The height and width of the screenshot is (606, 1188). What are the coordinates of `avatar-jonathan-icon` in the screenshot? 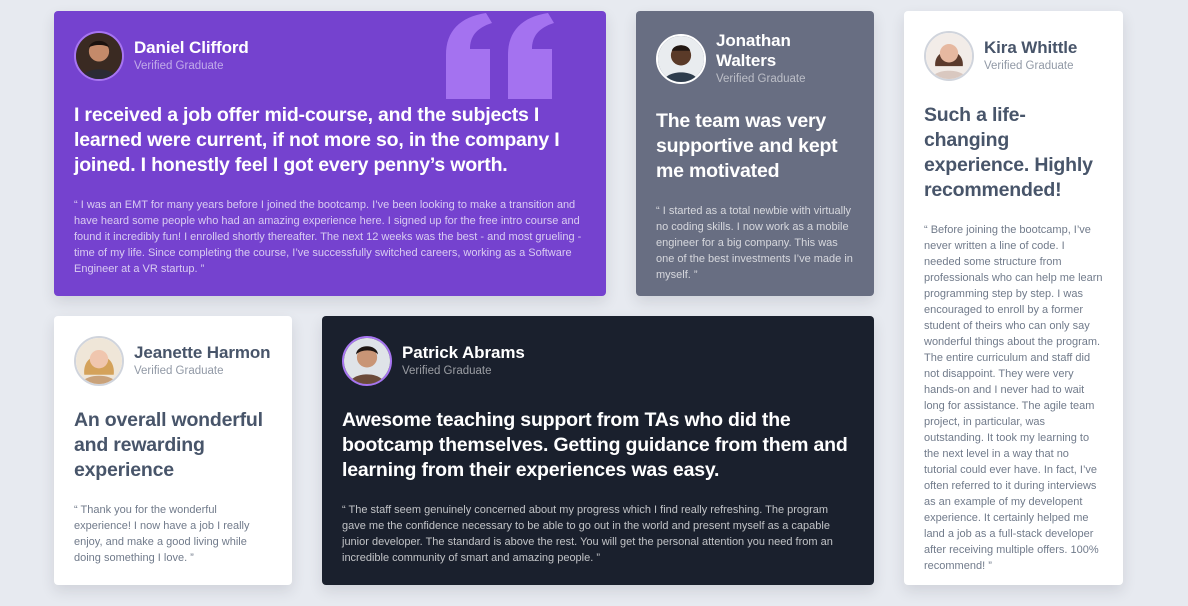 It's located at (681, 59).